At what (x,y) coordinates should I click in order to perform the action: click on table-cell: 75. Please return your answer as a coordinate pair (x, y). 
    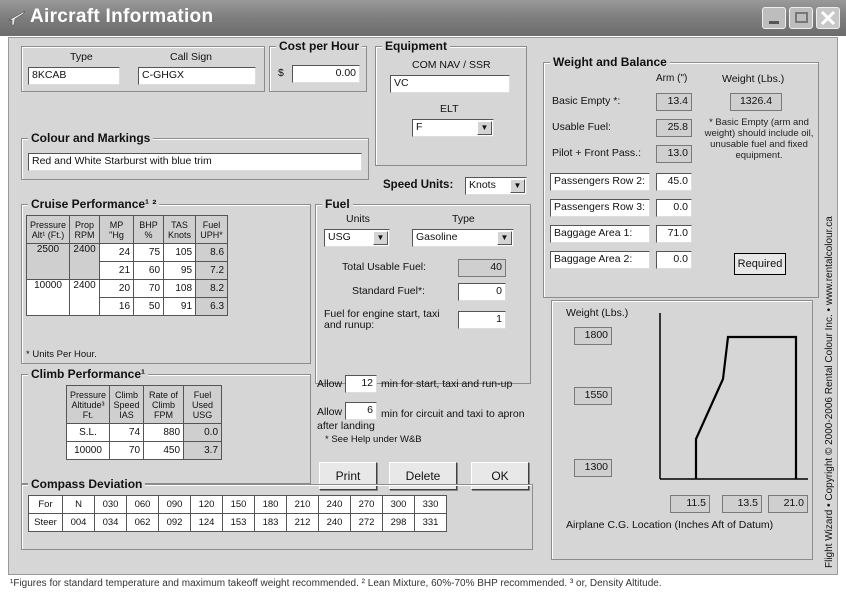
    Looking at the image, I should click on (149, 252).